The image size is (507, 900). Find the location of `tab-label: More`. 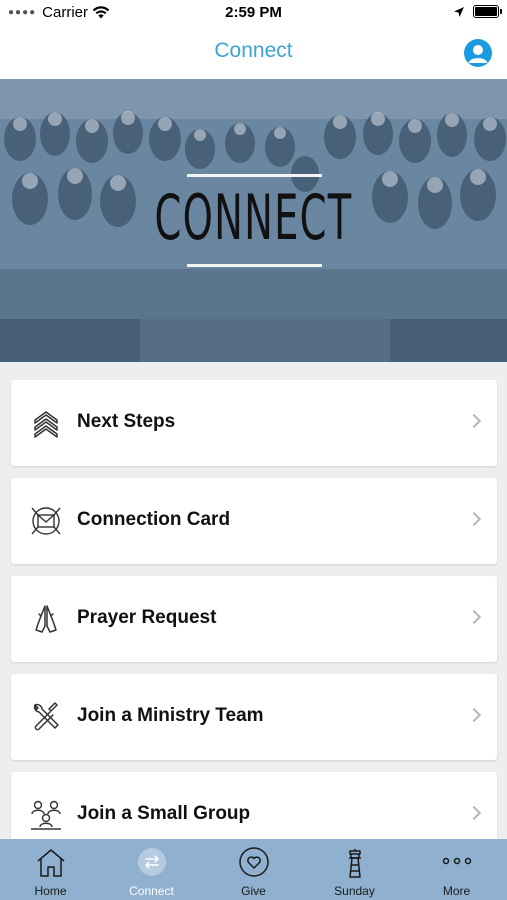

tab-label: More is located at coordinates (456, 891).